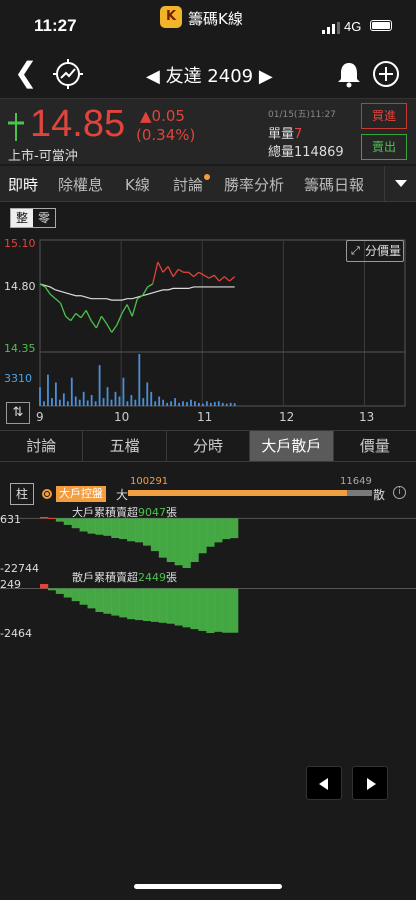  I want to click on tab-discussion: 討論, so click(192, 184).